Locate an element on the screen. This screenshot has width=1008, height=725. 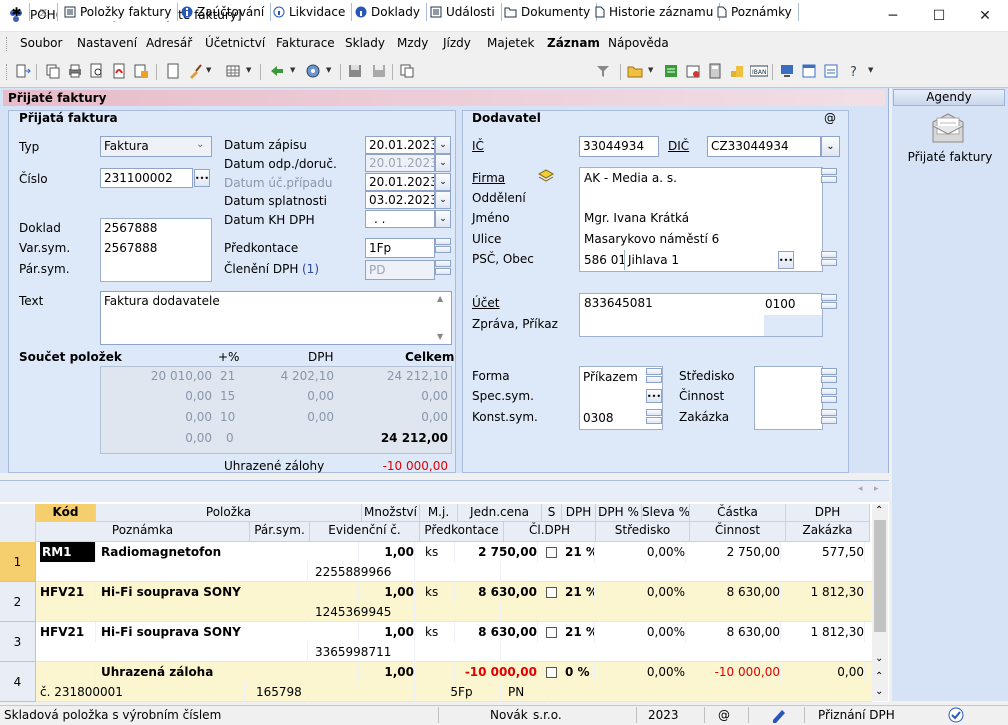
cislo-field: 231100002 is located at coordinates (146, 178).